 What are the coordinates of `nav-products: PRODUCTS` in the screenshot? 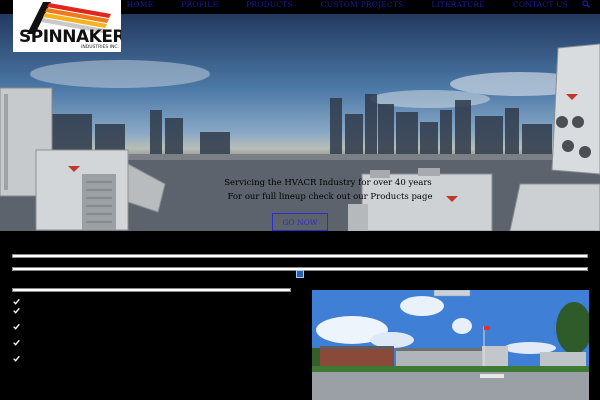 It's located at (269, 4).